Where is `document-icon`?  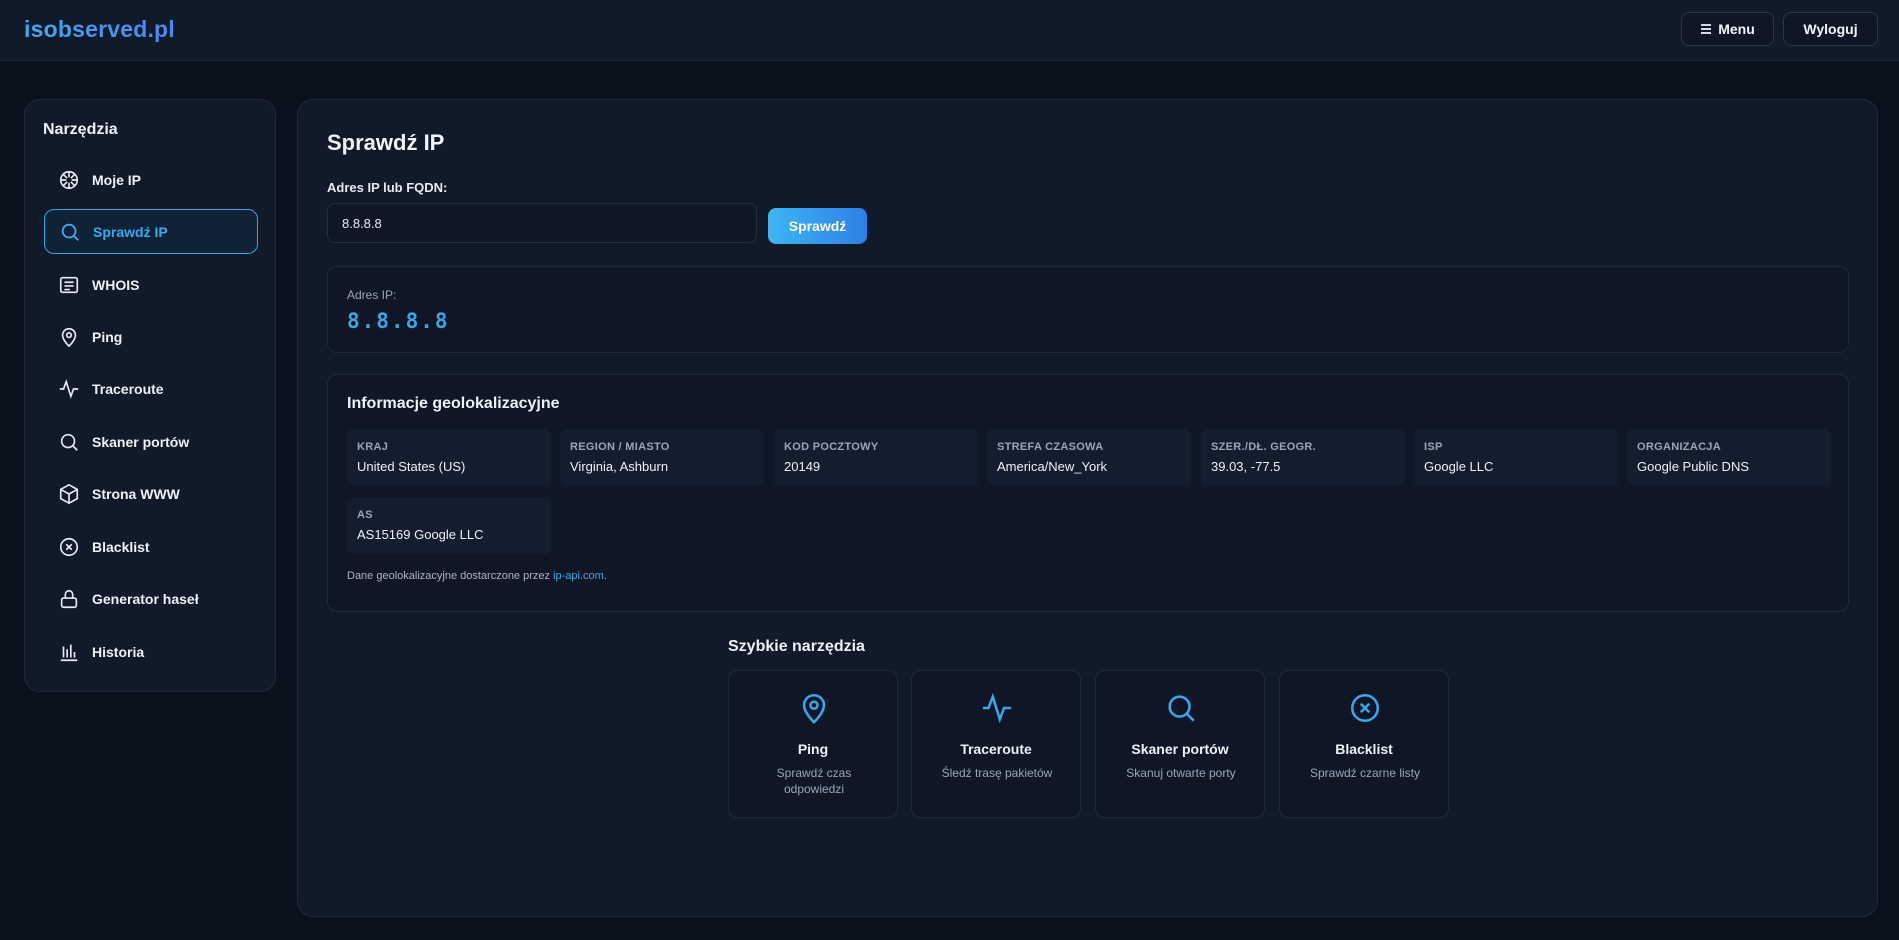 document-icon is located at coordinates (69, 284).